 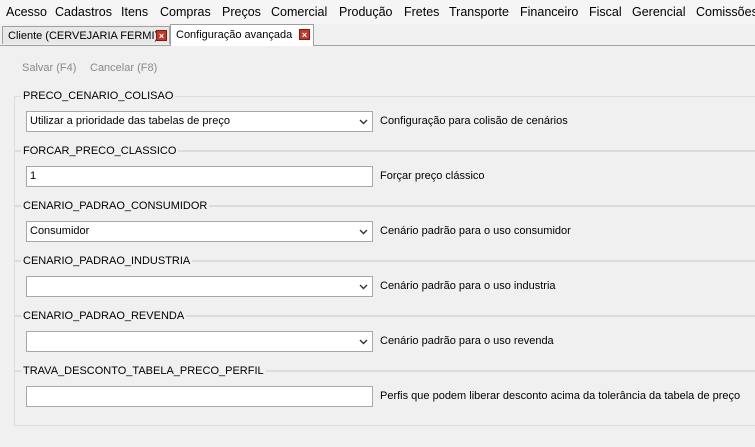 What do you see at coordinates (143, 371) in the screenshot?
I see `setting-key-label: TRAVA_DESCONTO_TABELA_PRECO_PERFIL` at bounding box center [143, 371].